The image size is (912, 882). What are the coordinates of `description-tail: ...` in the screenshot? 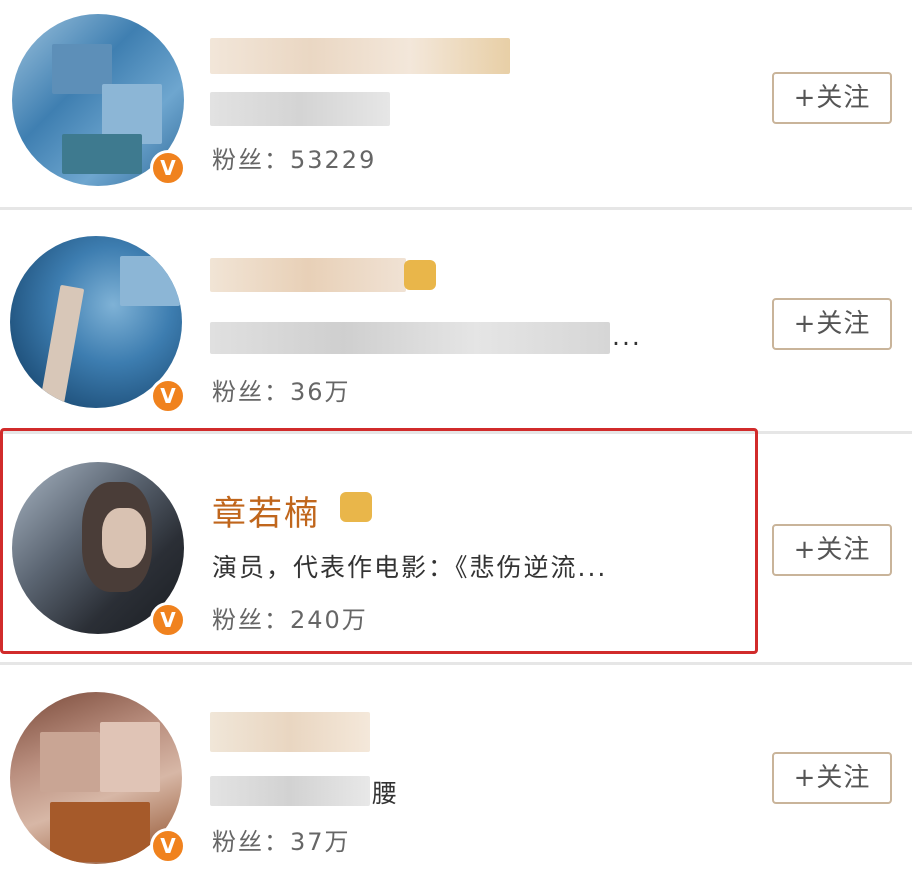 It's located at (627, 336).